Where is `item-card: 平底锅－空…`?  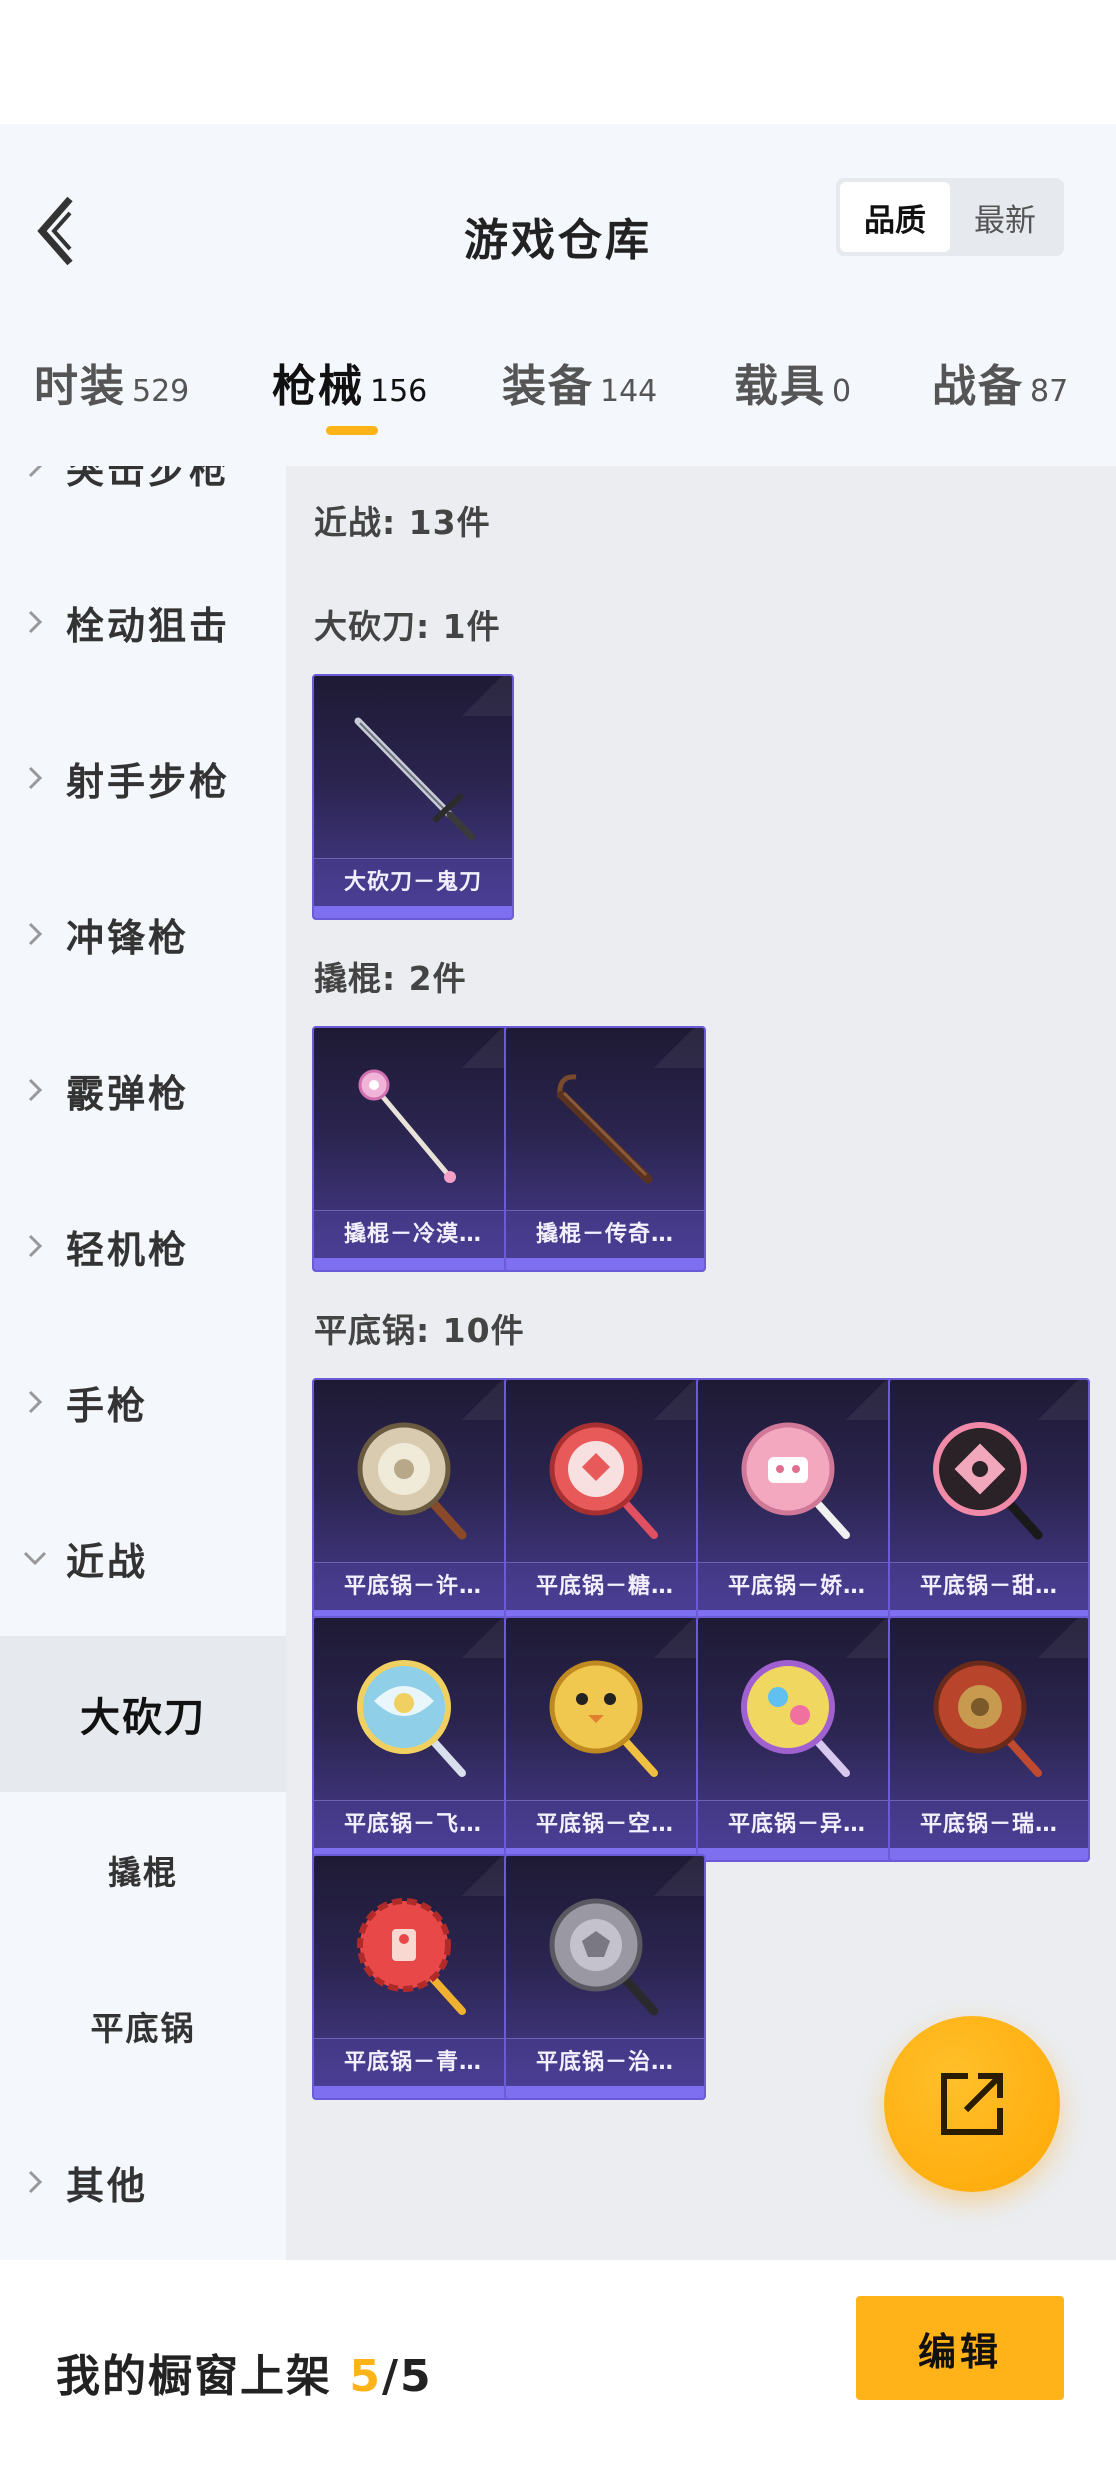 item-card: 平底锅－空… is located at coordinates (605, 1739).